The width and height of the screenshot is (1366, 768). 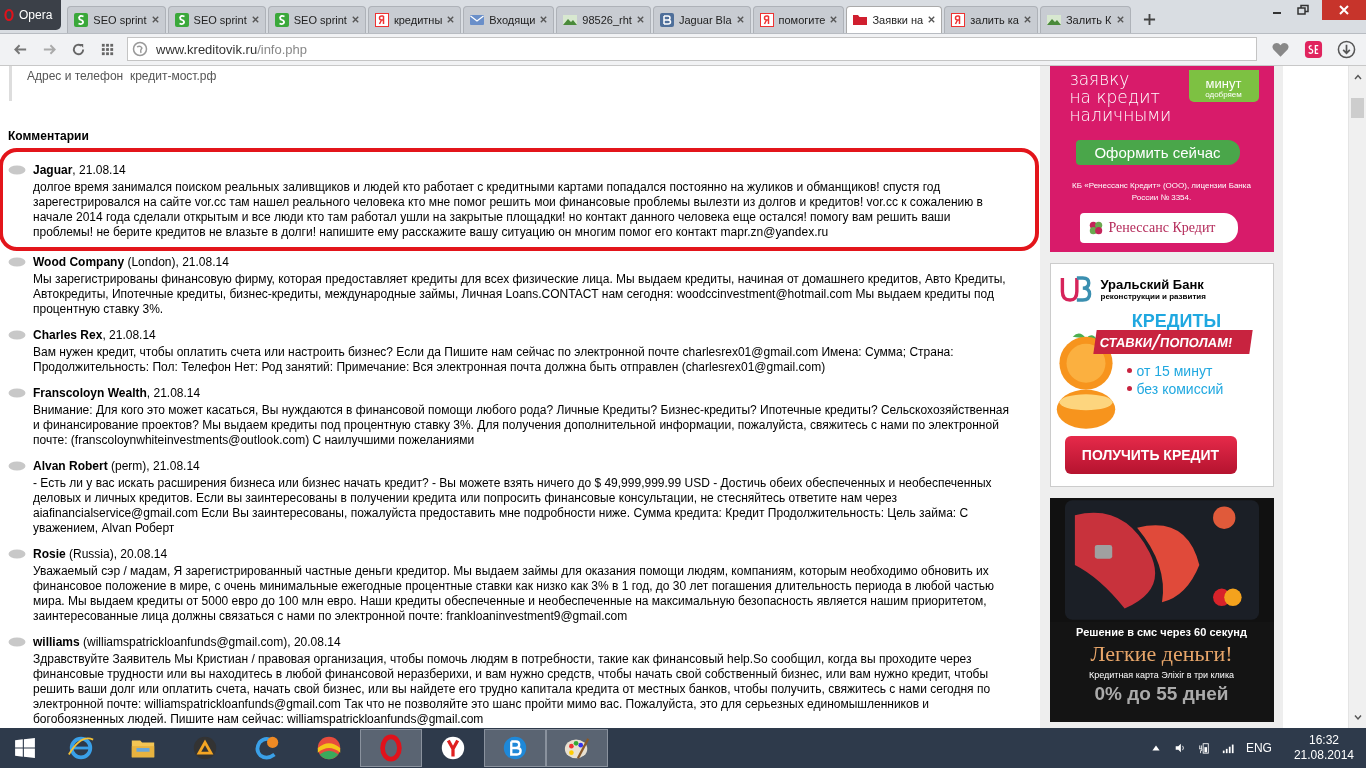 I want to click on b-badge-icon, so click(x=515, y=748).